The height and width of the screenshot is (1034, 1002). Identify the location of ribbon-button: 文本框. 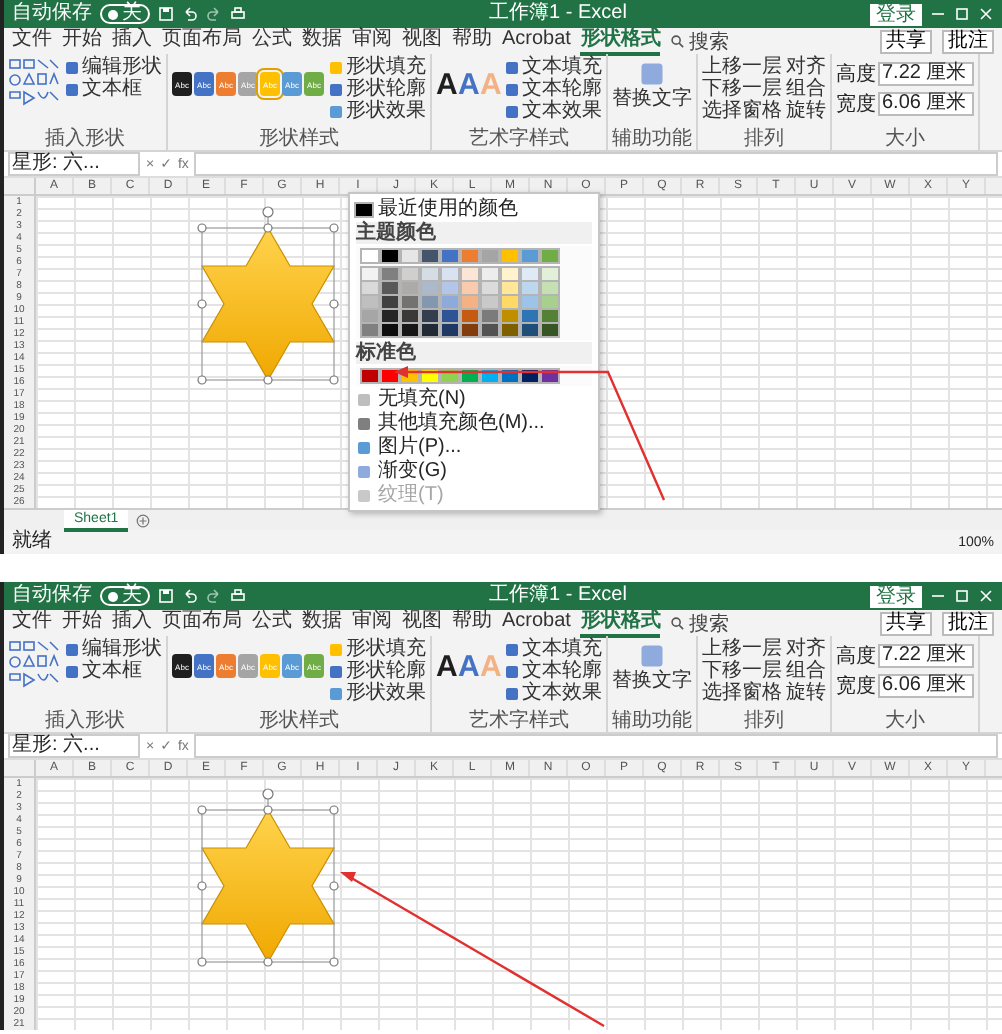
(113, 671).